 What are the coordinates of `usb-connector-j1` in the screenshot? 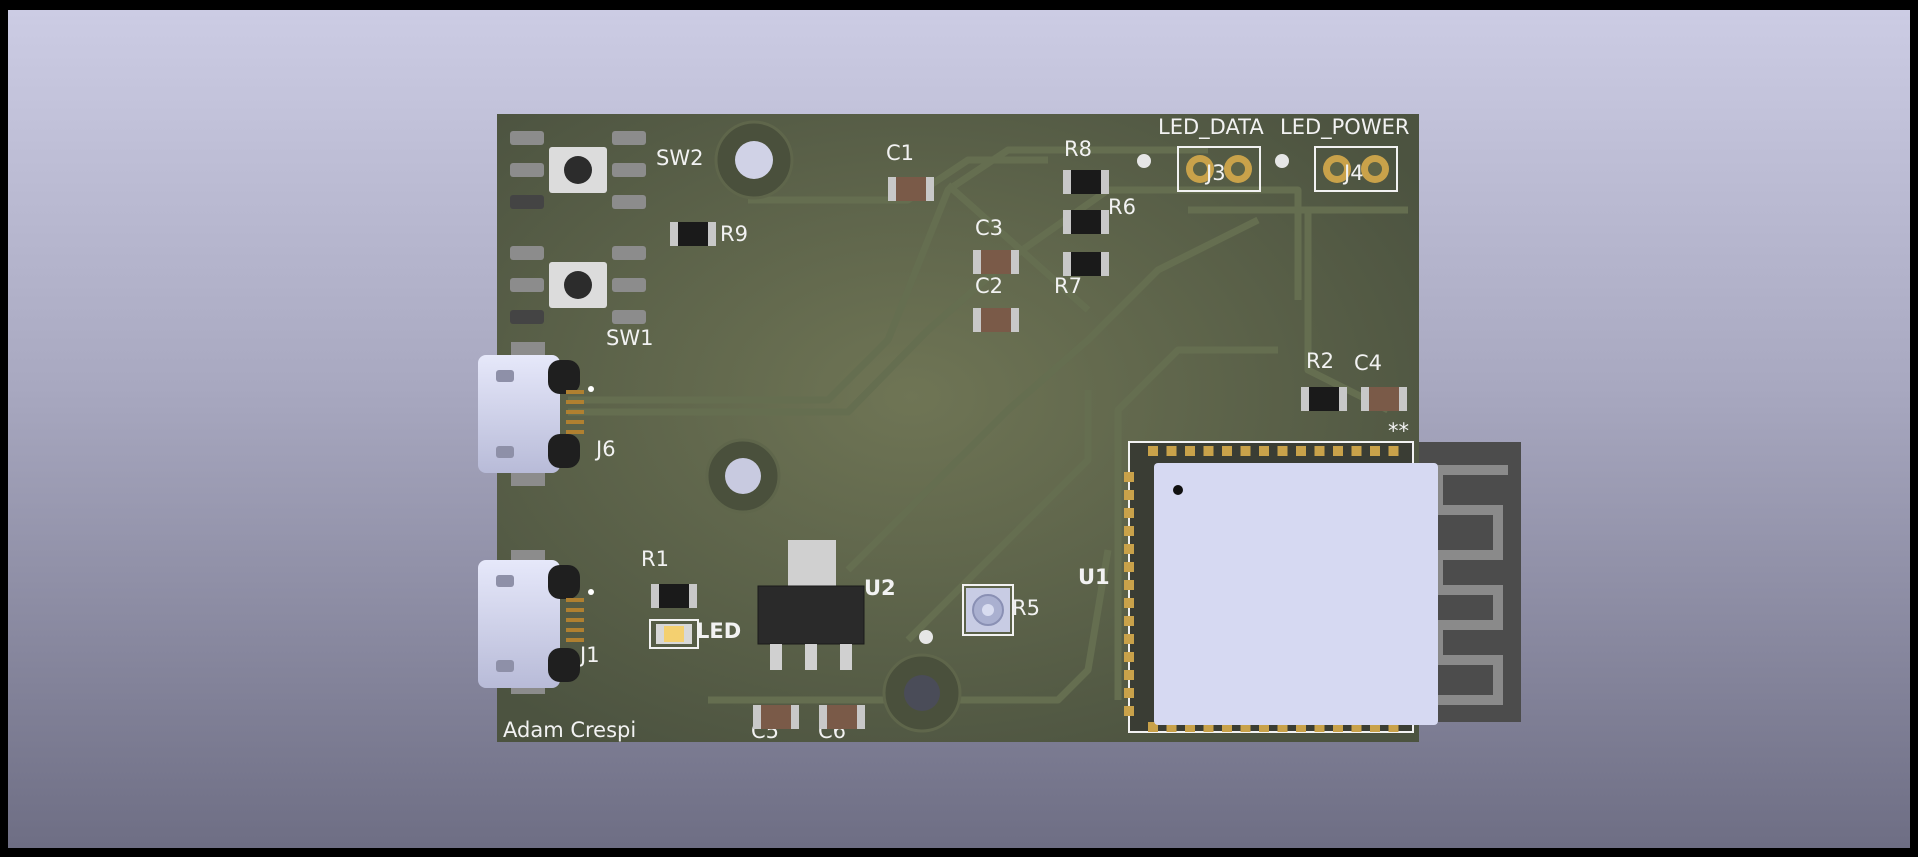 It's located at (536, 622).